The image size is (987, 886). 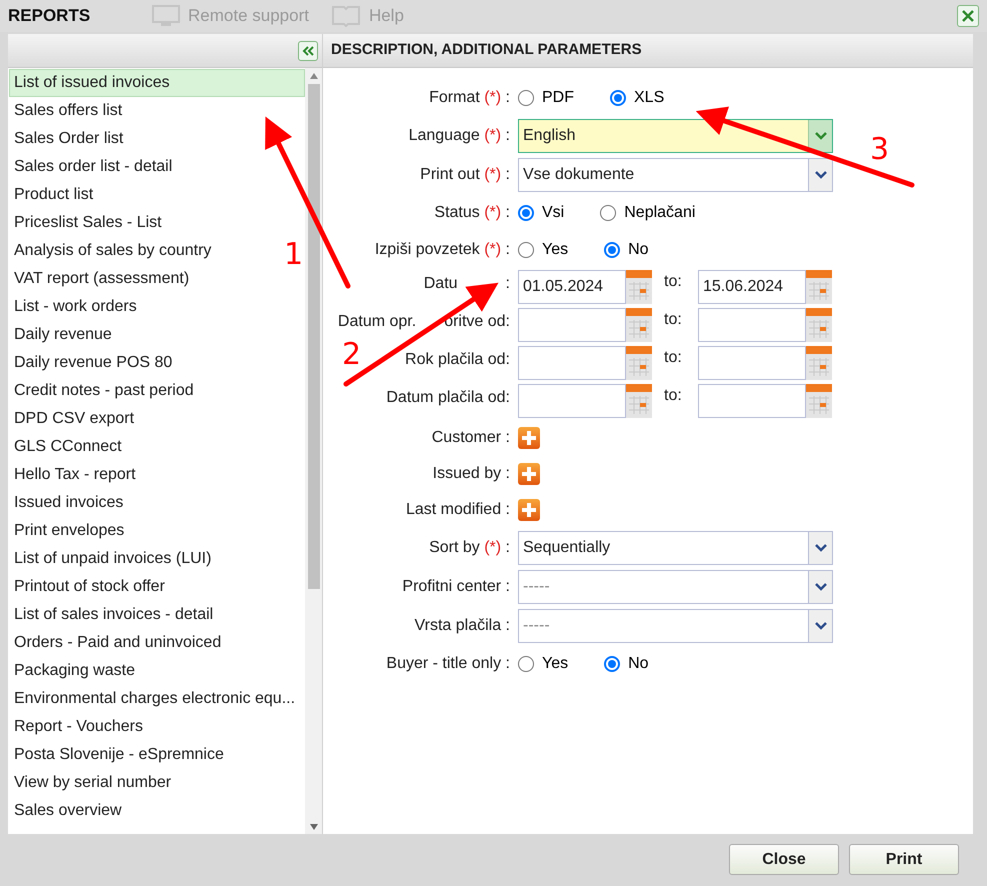 What do you see at coordinates (457, 360) in the screenshot?
I see `field-label: Rok plačila od:` at bounding box center [457, 360].